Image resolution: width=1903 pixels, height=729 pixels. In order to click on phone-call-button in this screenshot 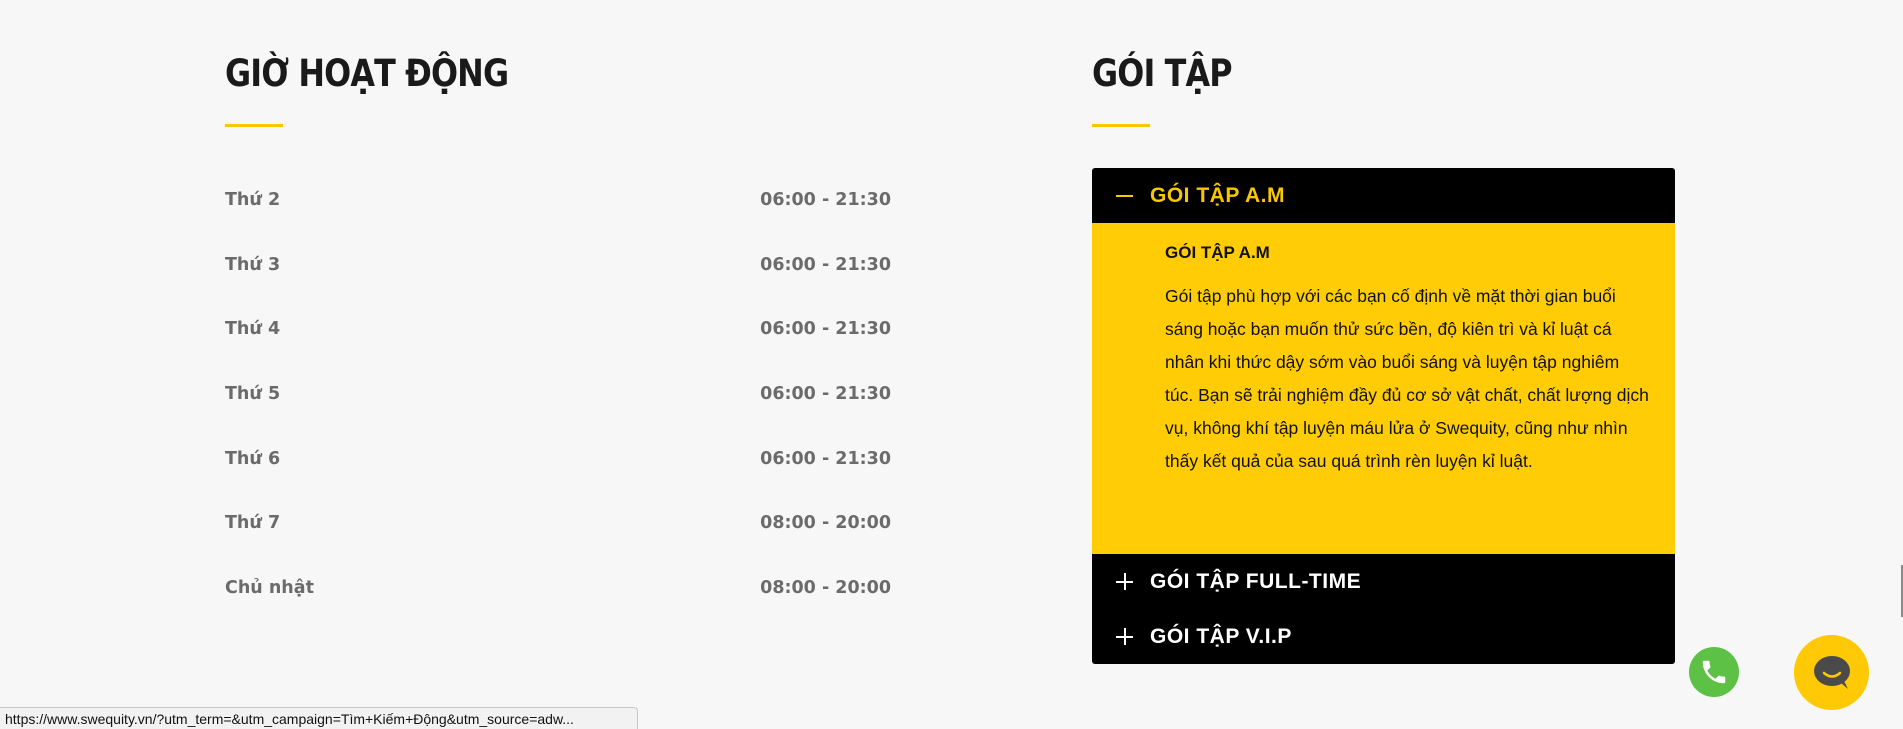, I will do `click(1714, 672)`.